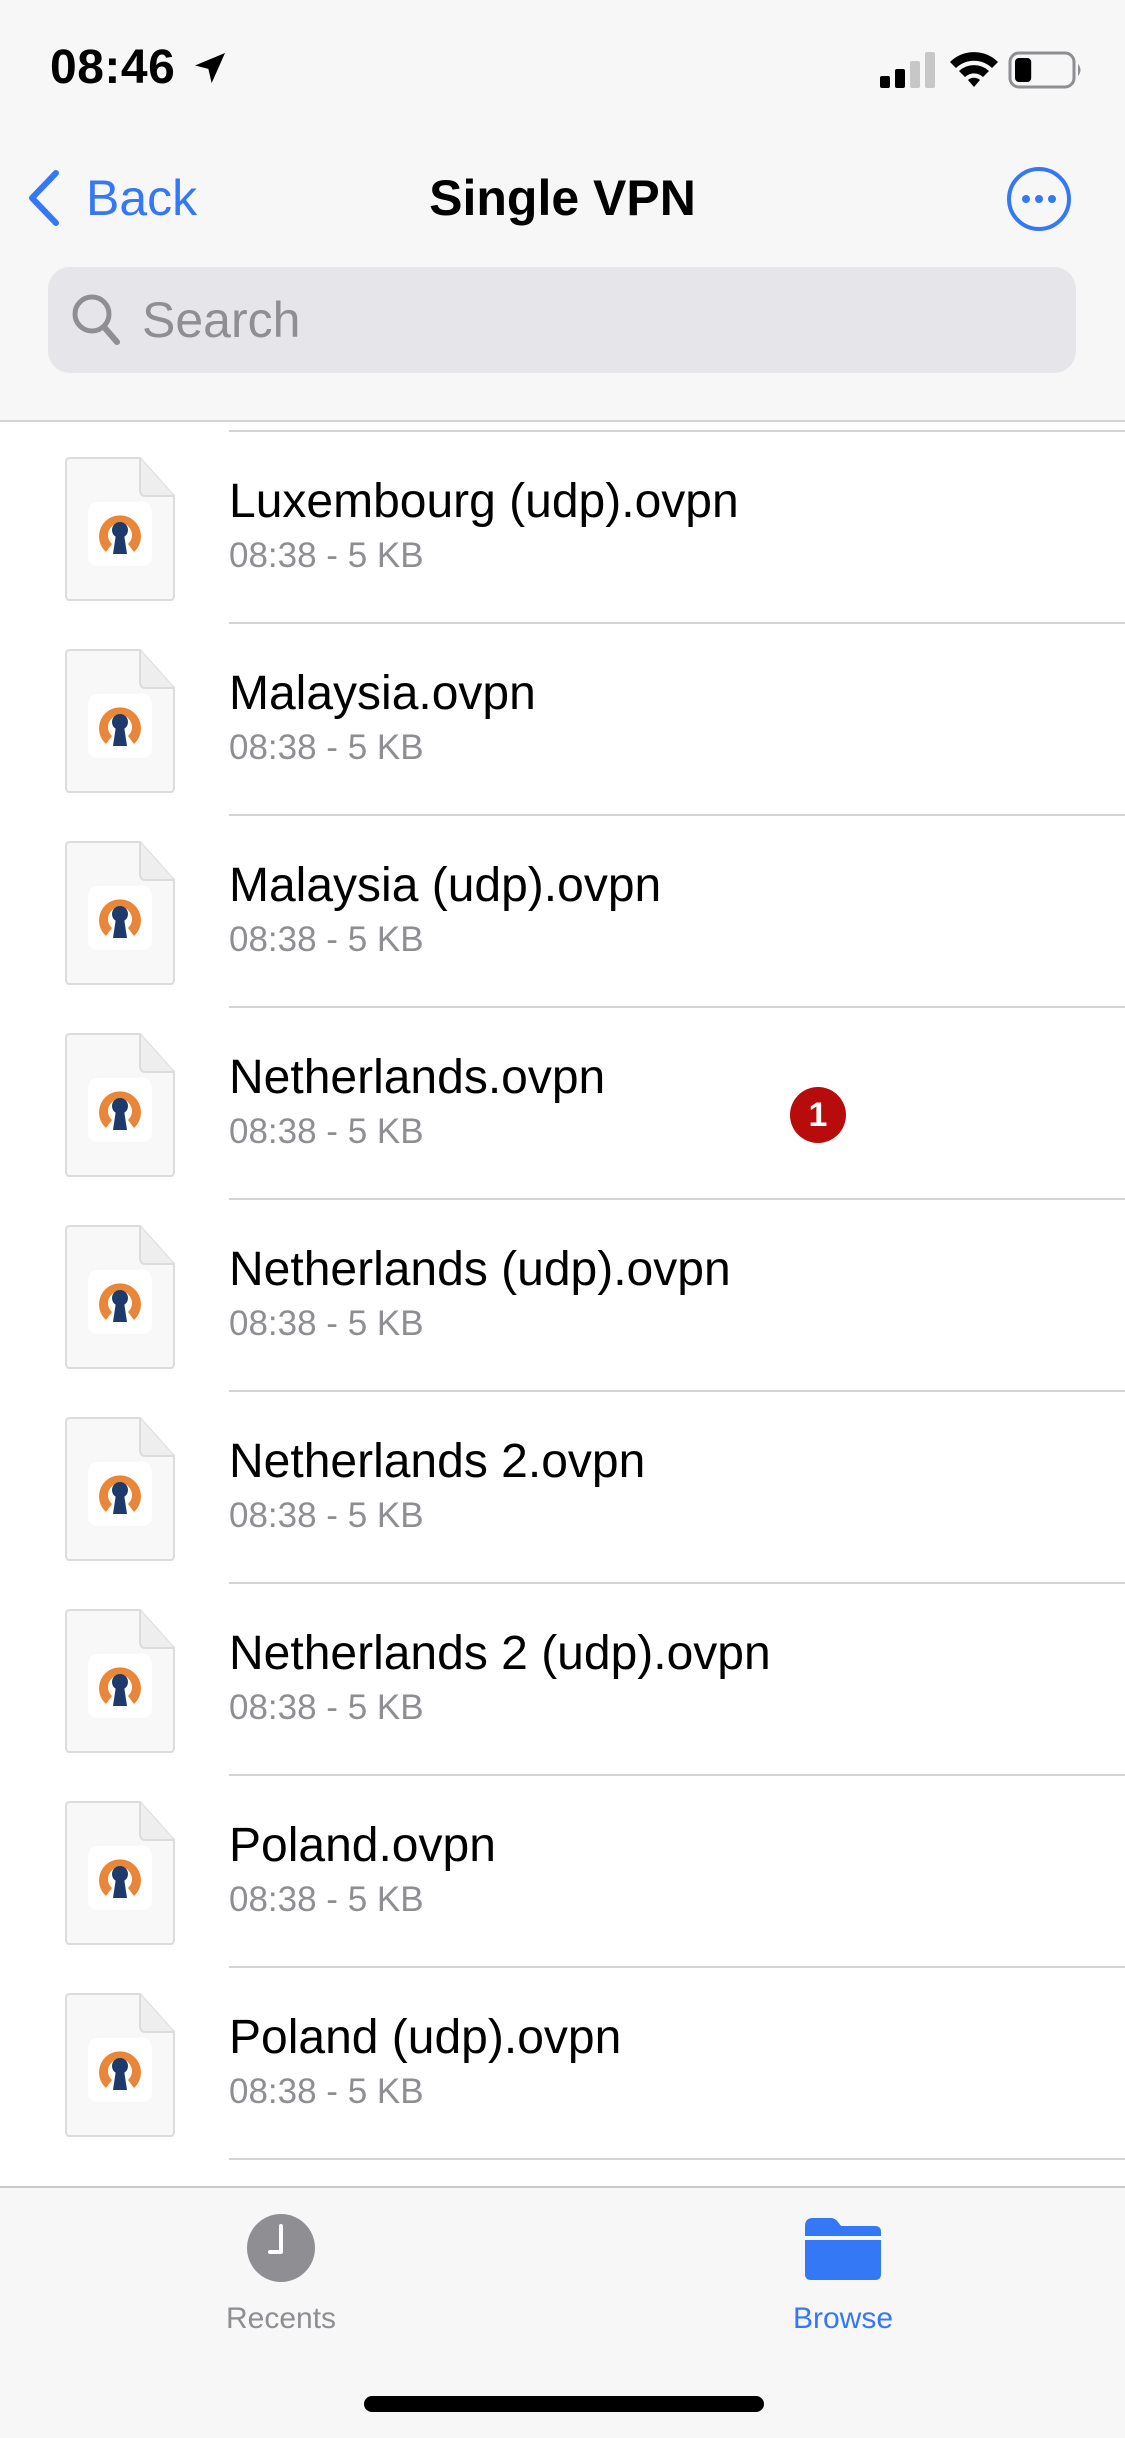 The height and width of the screenshot is (2438, 1125). I want to click on cellular-signal-icon, so click(907, 70).